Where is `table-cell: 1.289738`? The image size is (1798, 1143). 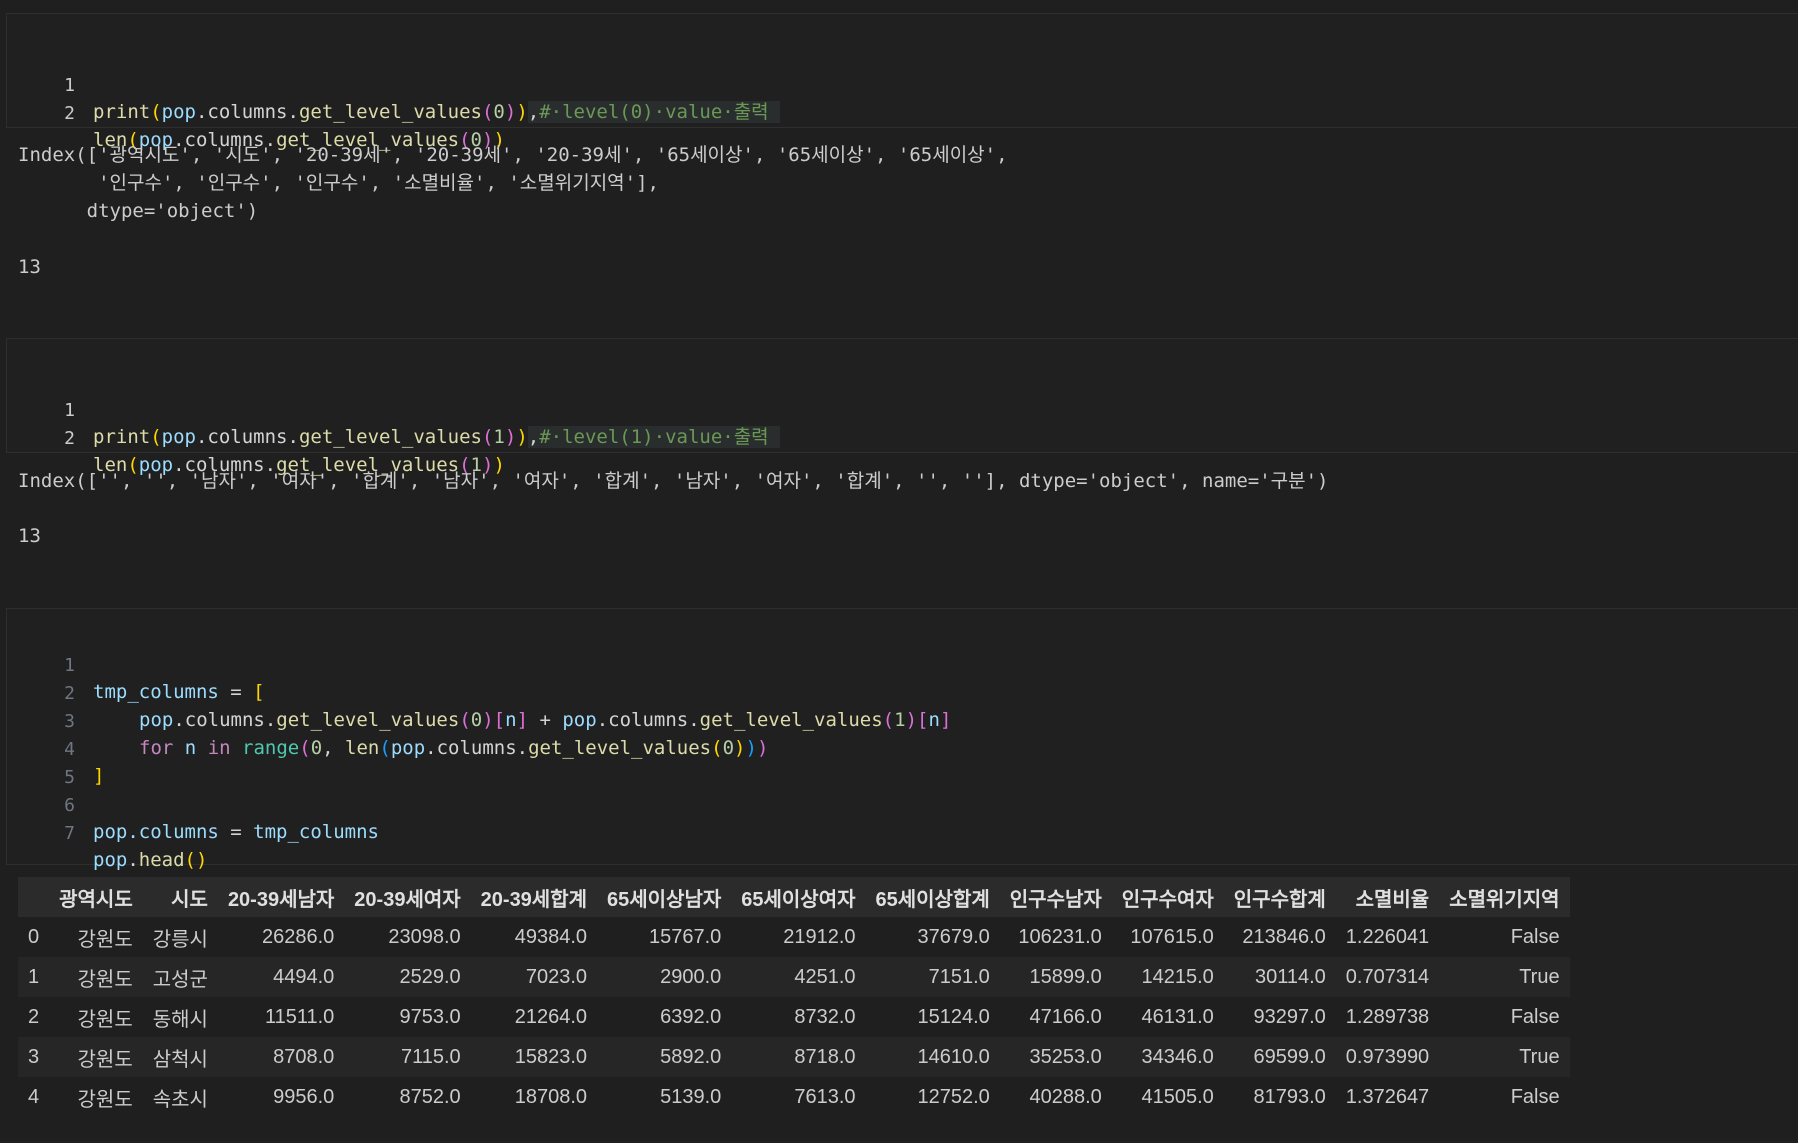 table-cell: 1.289738 is located at coordinates (1387, 1017).